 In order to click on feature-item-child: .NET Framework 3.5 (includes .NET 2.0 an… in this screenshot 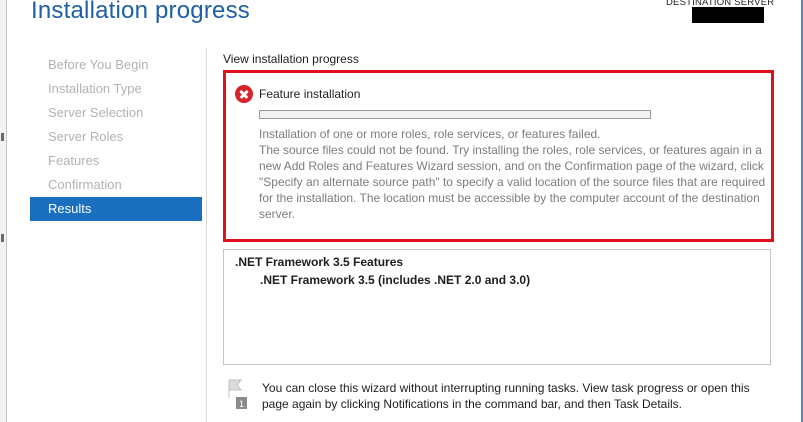, I will do `click(395, 280)`.